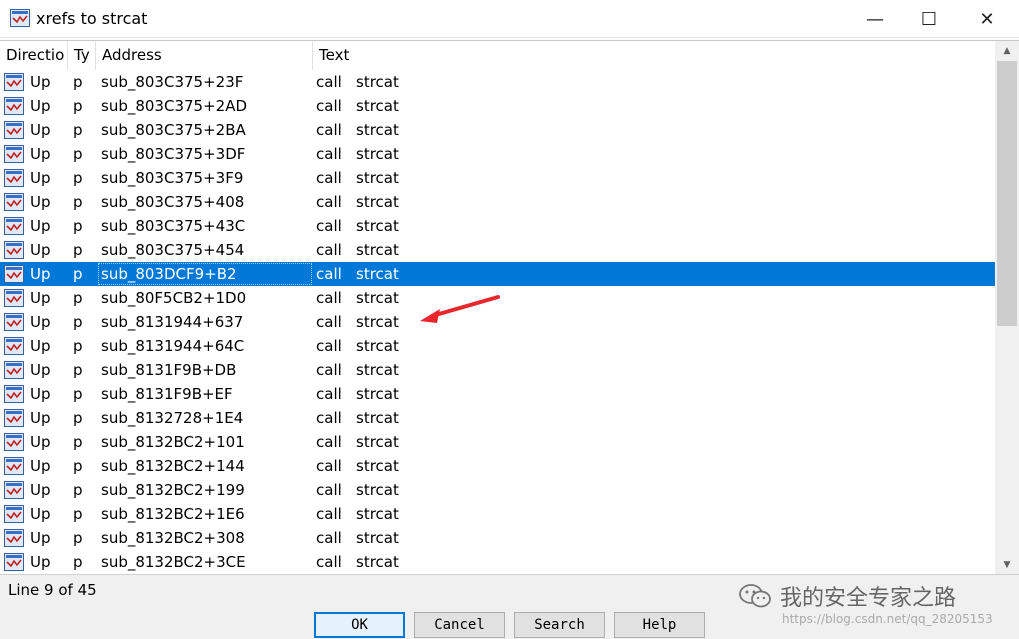 This screenshot has width=1019, height=639. I want to click on close-icon: ✕, so click(987, 19).